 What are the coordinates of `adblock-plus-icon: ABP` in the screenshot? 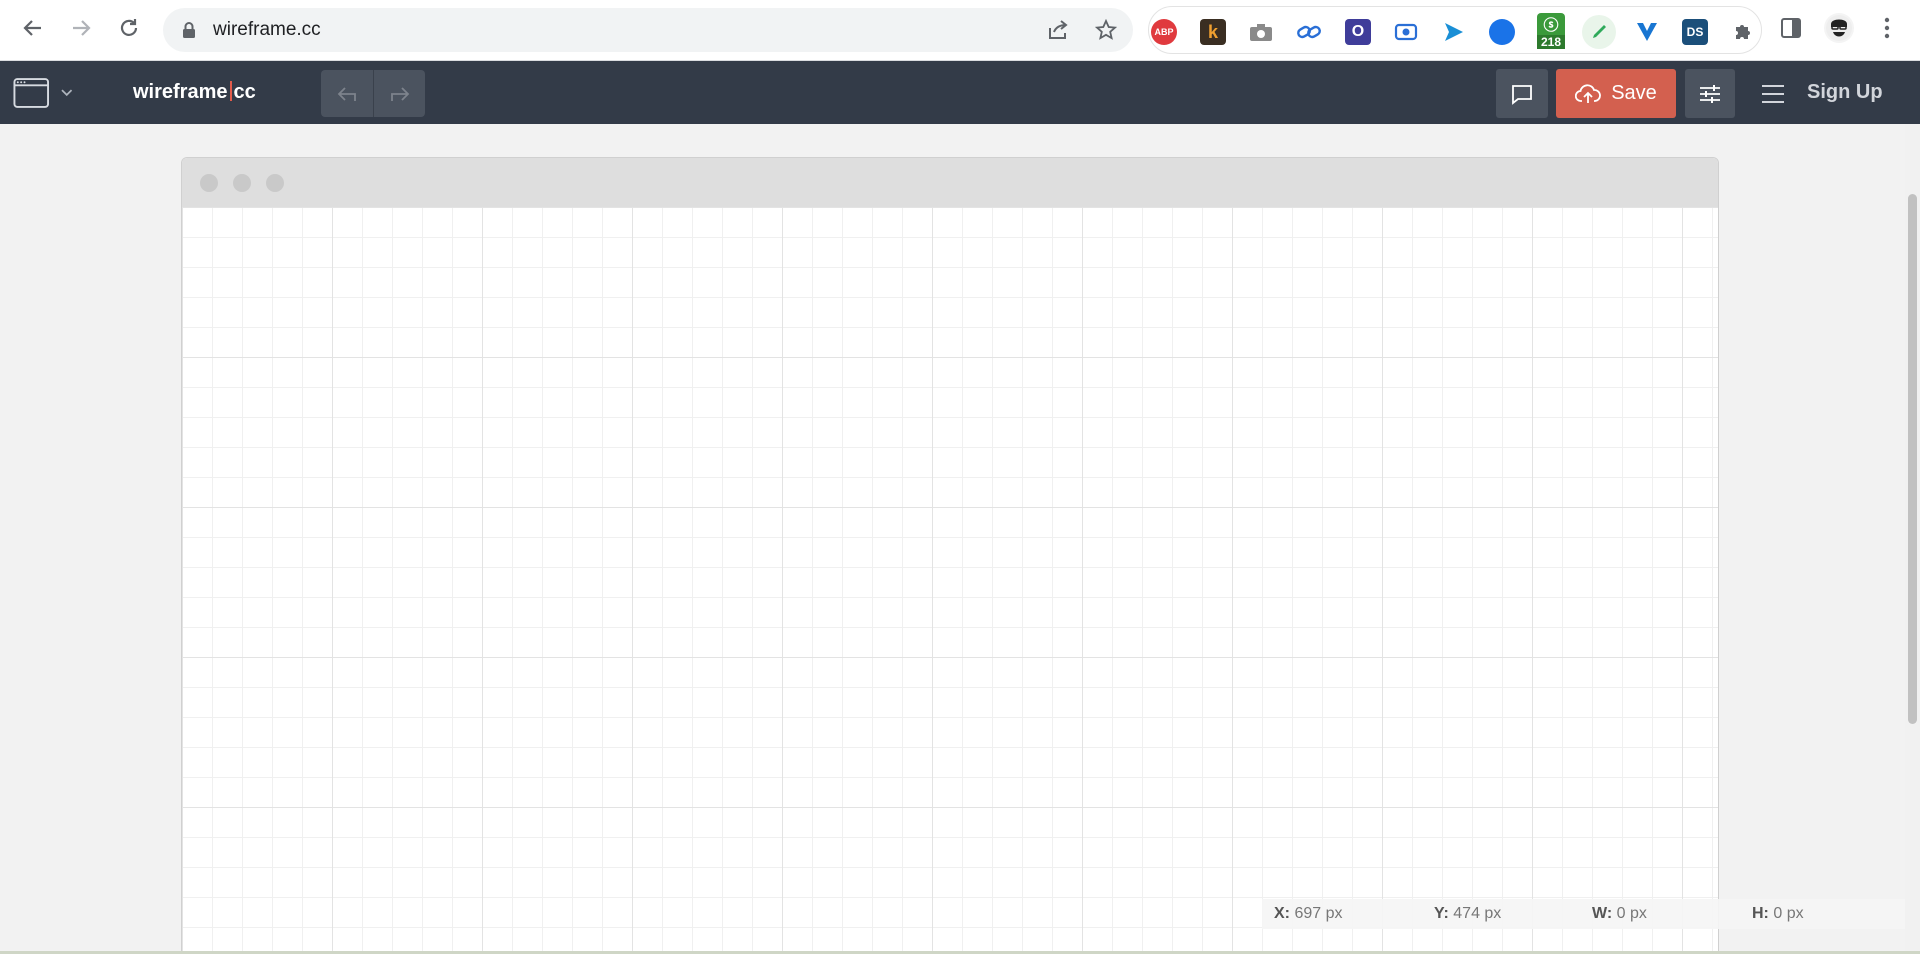 It's located at (1164, 32).